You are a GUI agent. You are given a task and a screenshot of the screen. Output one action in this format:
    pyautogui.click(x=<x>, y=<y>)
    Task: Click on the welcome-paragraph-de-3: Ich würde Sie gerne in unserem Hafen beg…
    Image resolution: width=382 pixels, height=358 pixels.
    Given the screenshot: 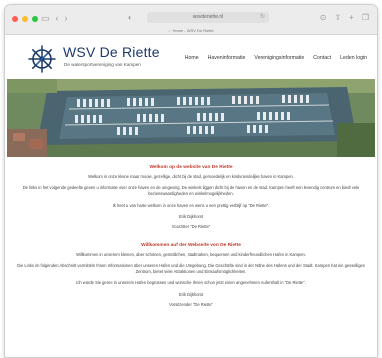 What is the action you would take?
    pyautogui.click(x=191, y=283)
    